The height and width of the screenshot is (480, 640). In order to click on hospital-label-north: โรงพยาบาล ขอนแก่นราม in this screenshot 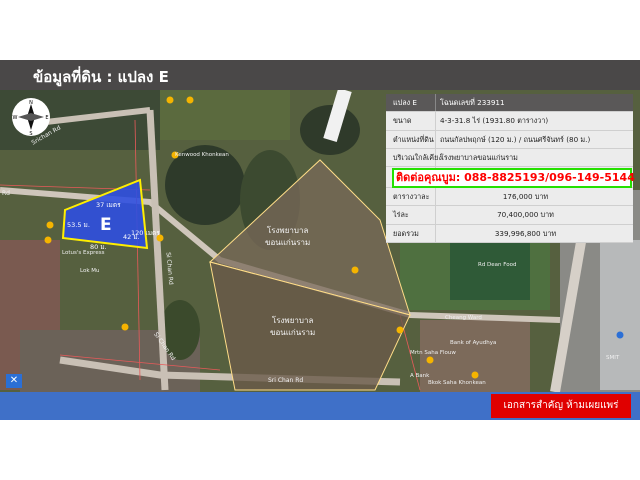, I will do `click(287, 237)`.